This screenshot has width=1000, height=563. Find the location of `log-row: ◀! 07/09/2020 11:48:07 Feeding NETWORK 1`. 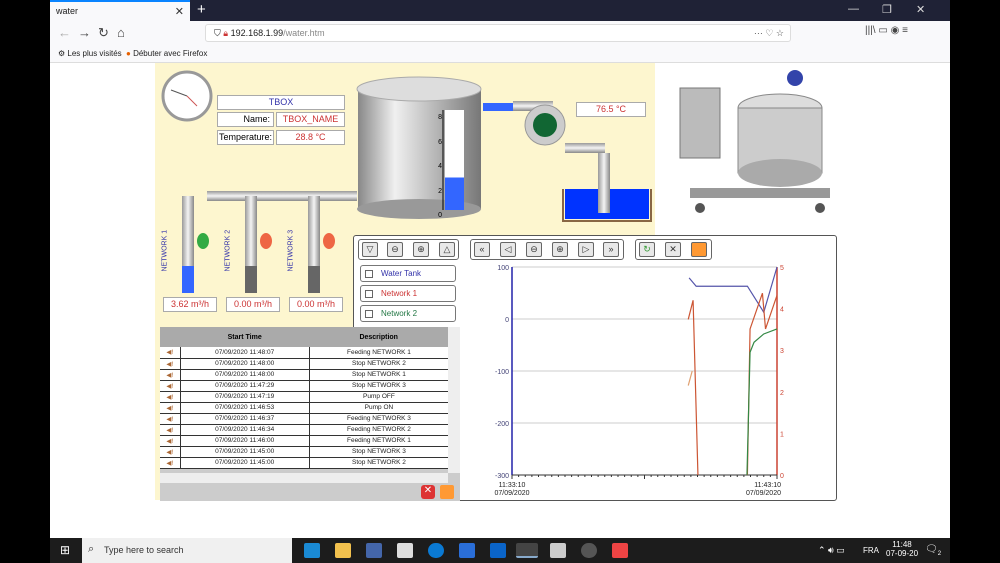

log-row: ◀! 07/09/2020 11:48:07 Feeding NETWORK 1 is located at coordinates (304, 353).